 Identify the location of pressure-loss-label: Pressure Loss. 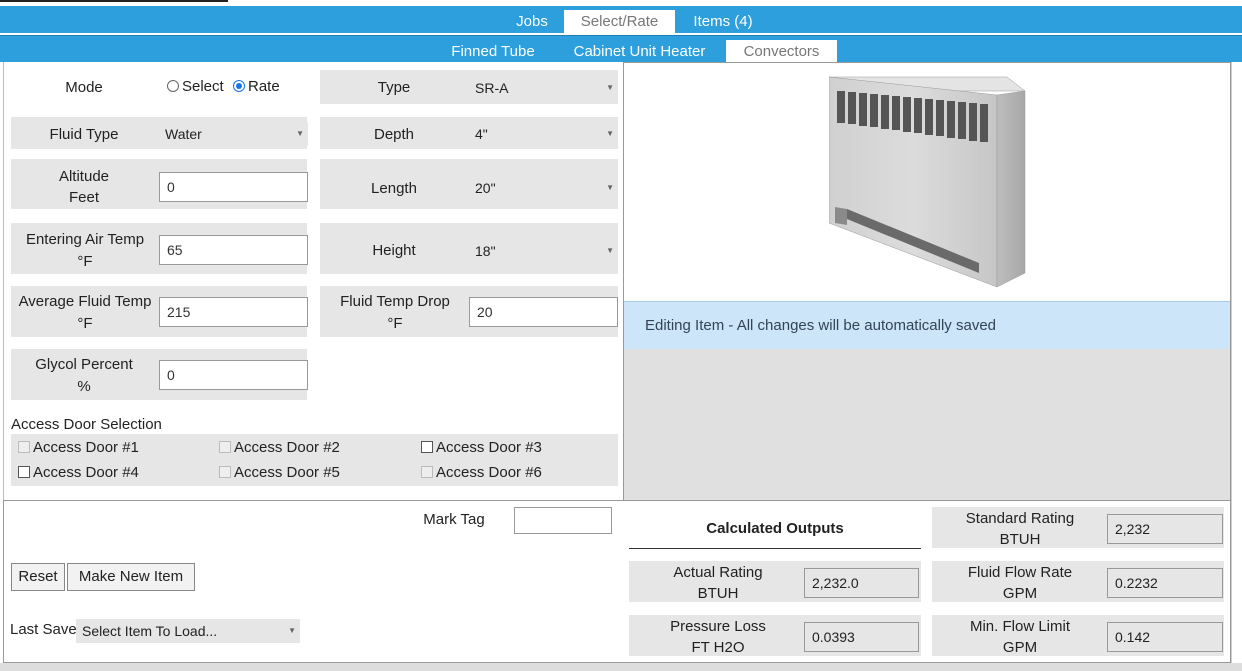
(718, 626).